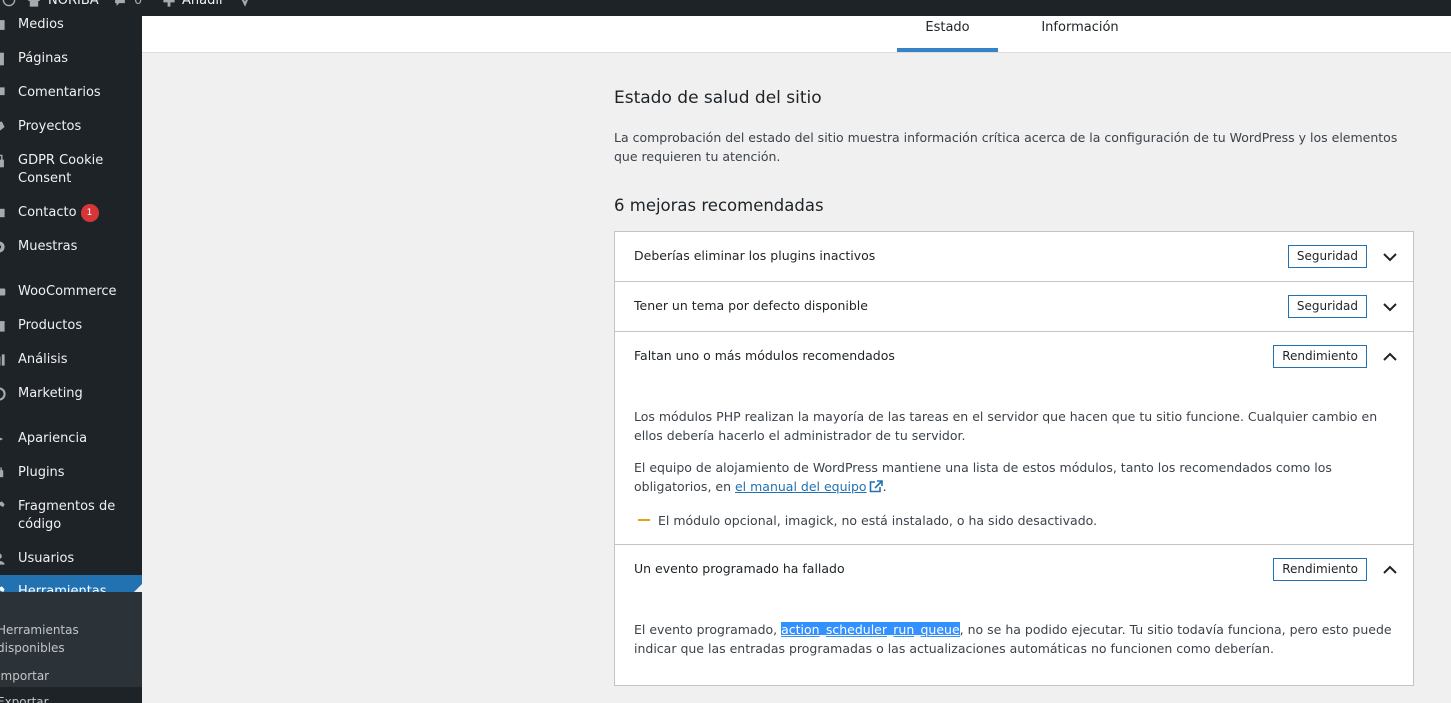 This screenshot has height=703, width=1451. I want to click on issue-title: Tener un tema por defecto disponible, so click(751, 305).